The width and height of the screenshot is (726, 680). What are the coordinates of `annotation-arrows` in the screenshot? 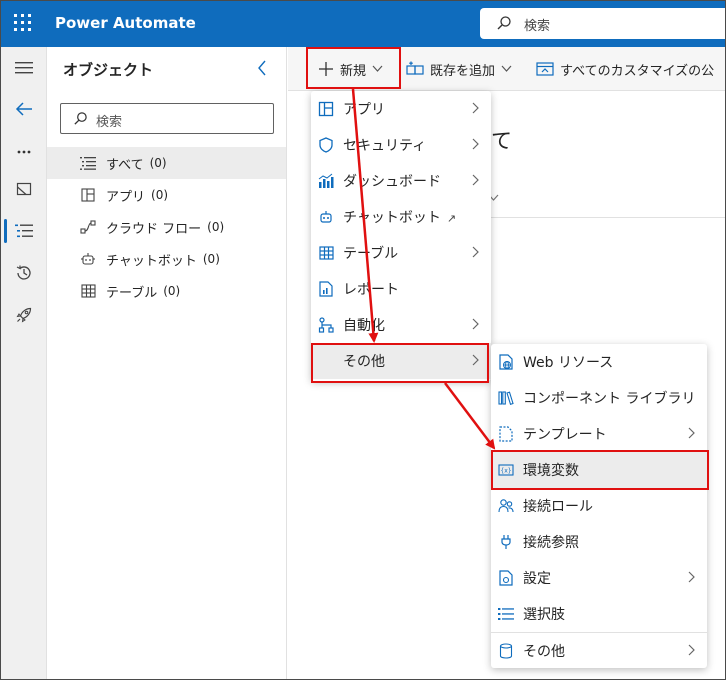 It's located at (423, 269).